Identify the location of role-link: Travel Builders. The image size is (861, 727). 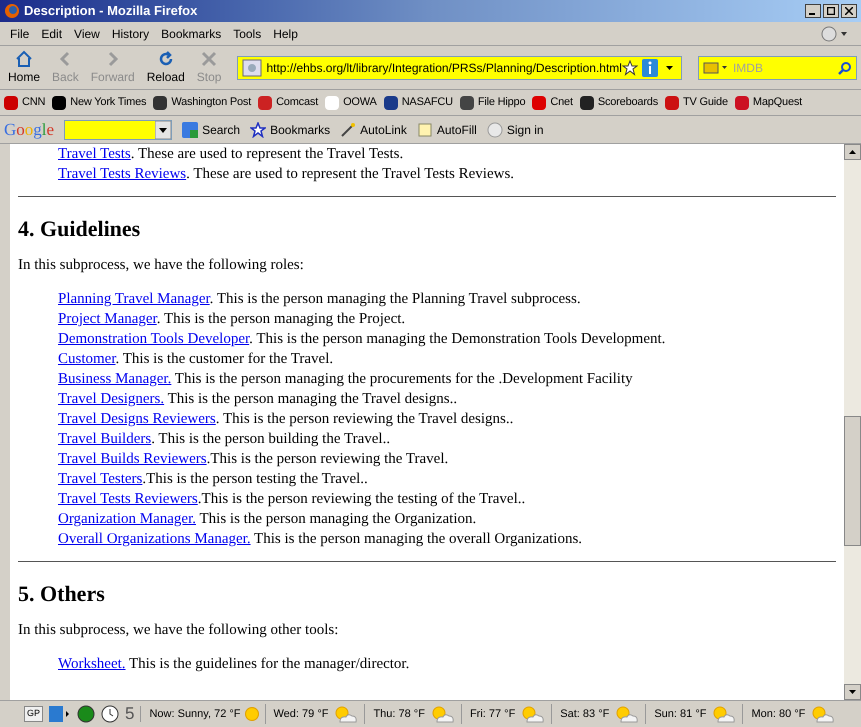
(105, 439).